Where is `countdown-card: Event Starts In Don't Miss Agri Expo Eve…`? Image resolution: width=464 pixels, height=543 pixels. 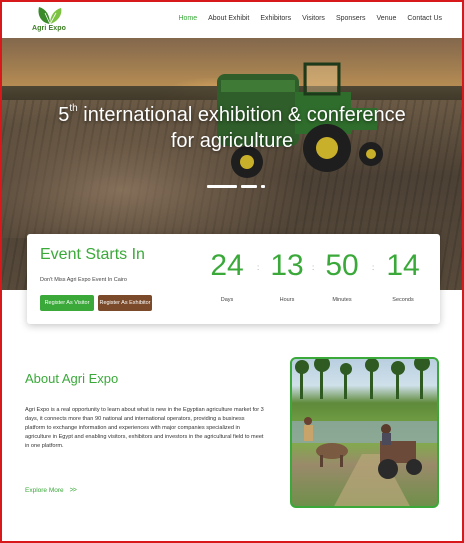 countdown-card: Event Starts In Don't Miss Agri Expo Eve… is located at coordinates (233, 279).